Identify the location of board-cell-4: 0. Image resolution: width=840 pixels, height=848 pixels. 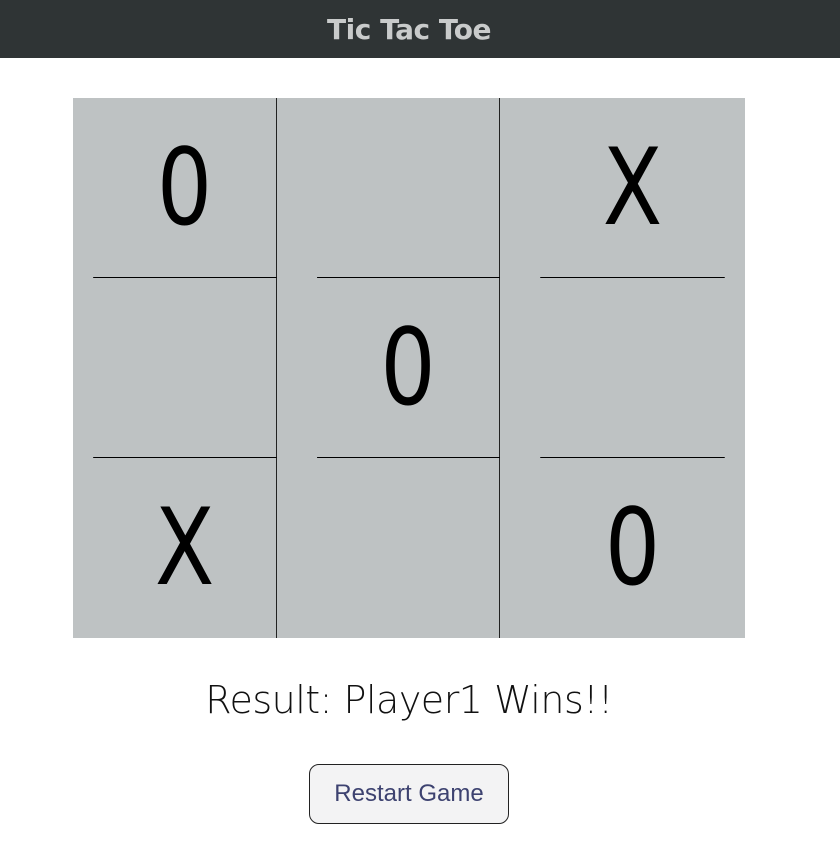
(408, 368).